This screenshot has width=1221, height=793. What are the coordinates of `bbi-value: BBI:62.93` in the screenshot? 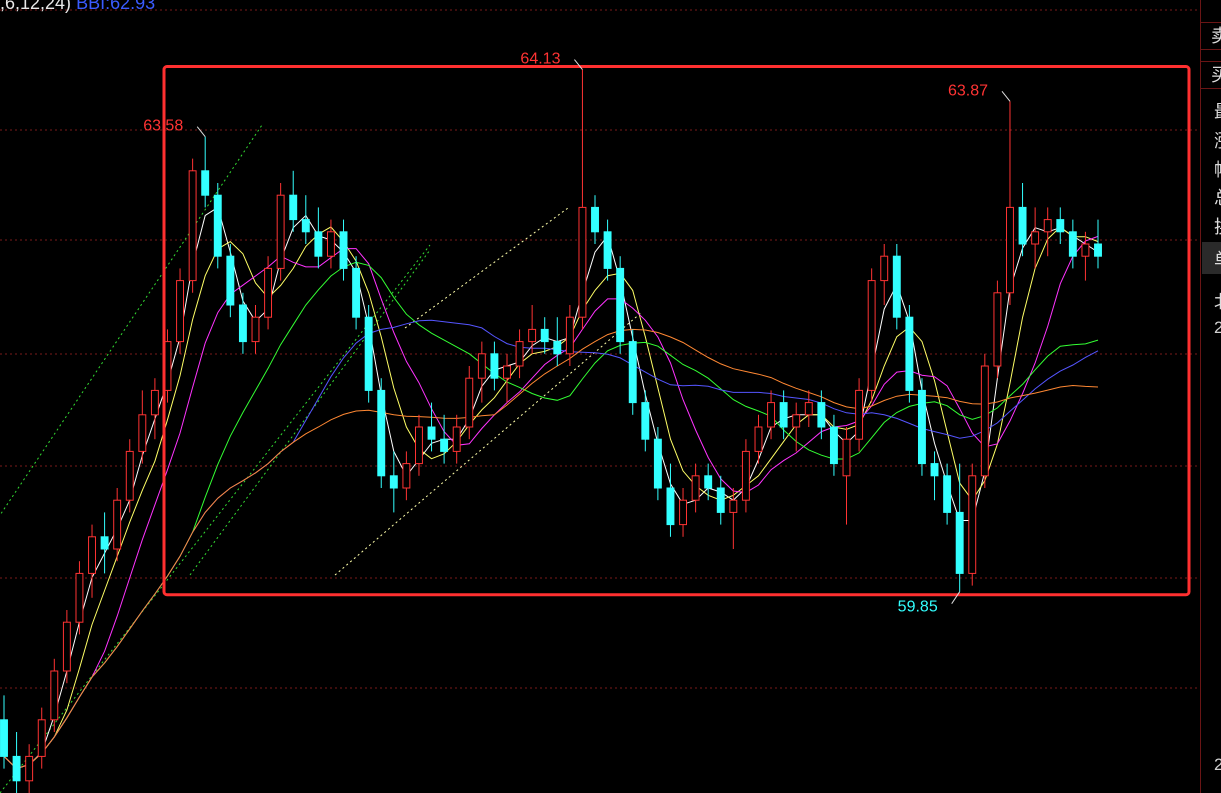 It's located at (116, 6).